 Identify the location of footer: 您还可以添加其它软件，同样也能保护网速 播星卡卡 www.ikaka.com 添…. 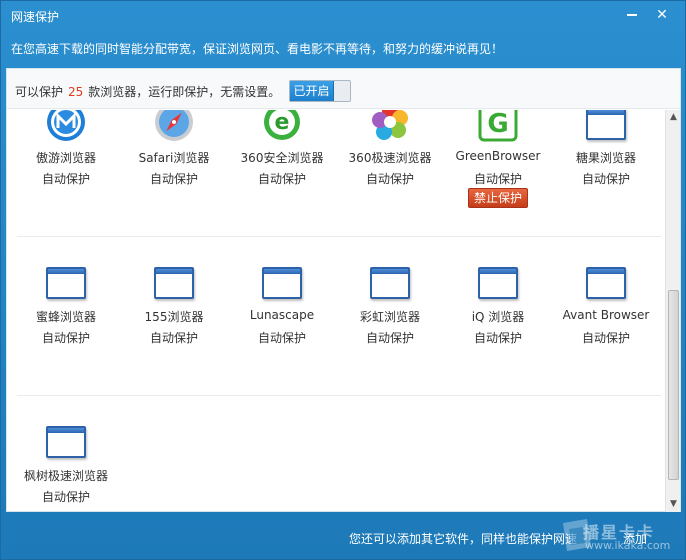
(343, 536).